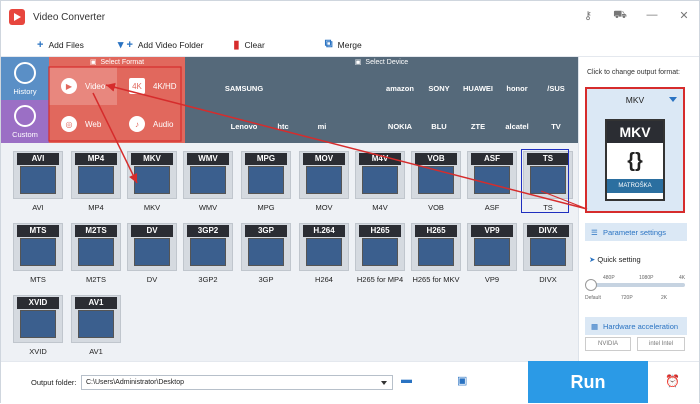 The width and height of the screenshot is (700, 404). I want to click on device-1-6: BLU, so click(439, 126).